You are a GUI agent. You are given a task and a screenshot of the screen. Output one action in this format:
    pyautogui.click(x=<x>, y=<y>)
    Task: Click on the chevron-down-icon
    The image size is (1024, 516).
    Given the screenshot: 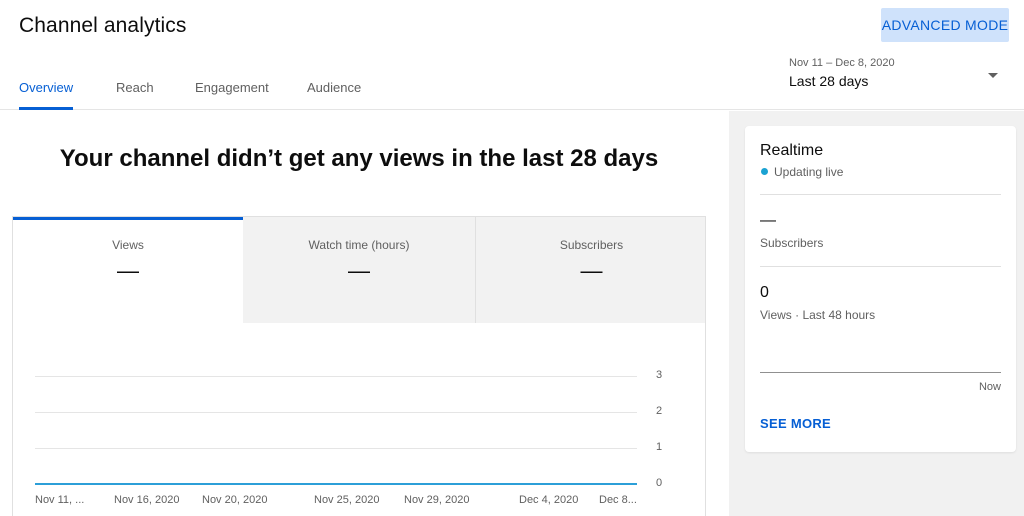 What is the action you would take?
    pyautogui.click(x=993, y=75)
    